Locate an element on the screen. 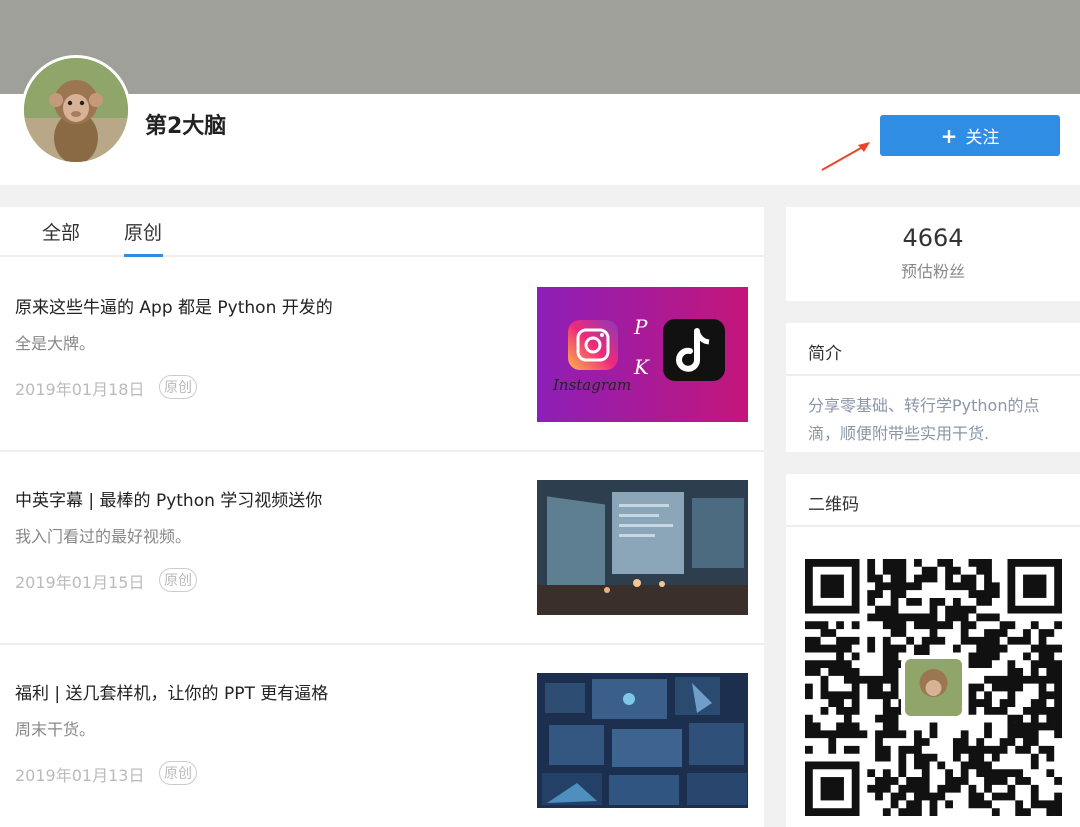 Image resolution: width=1080 pixels, height=827 pixels. qr-title: 二维码 is located at coordinates (933, 500).